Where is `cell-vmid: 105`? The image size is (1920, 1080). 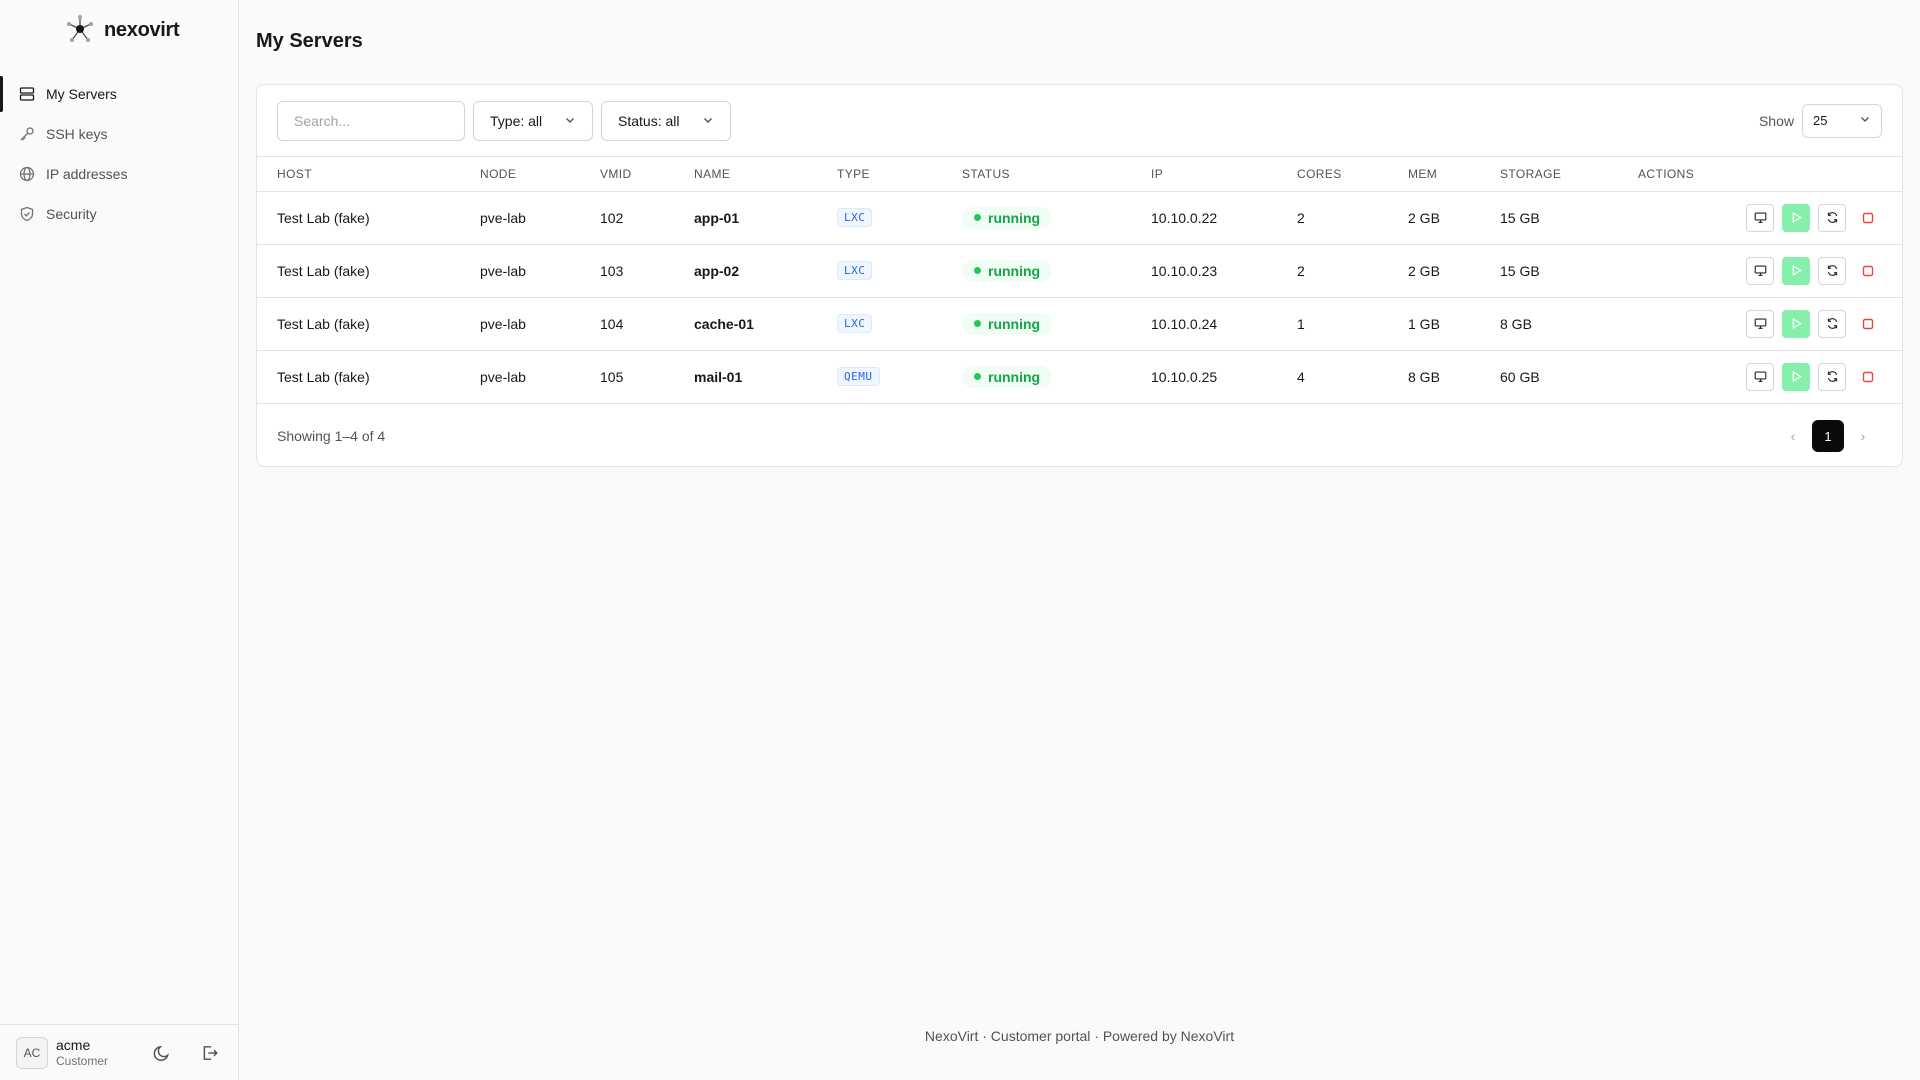
cell-vmid: 105 is located at coordinates (647, 377).